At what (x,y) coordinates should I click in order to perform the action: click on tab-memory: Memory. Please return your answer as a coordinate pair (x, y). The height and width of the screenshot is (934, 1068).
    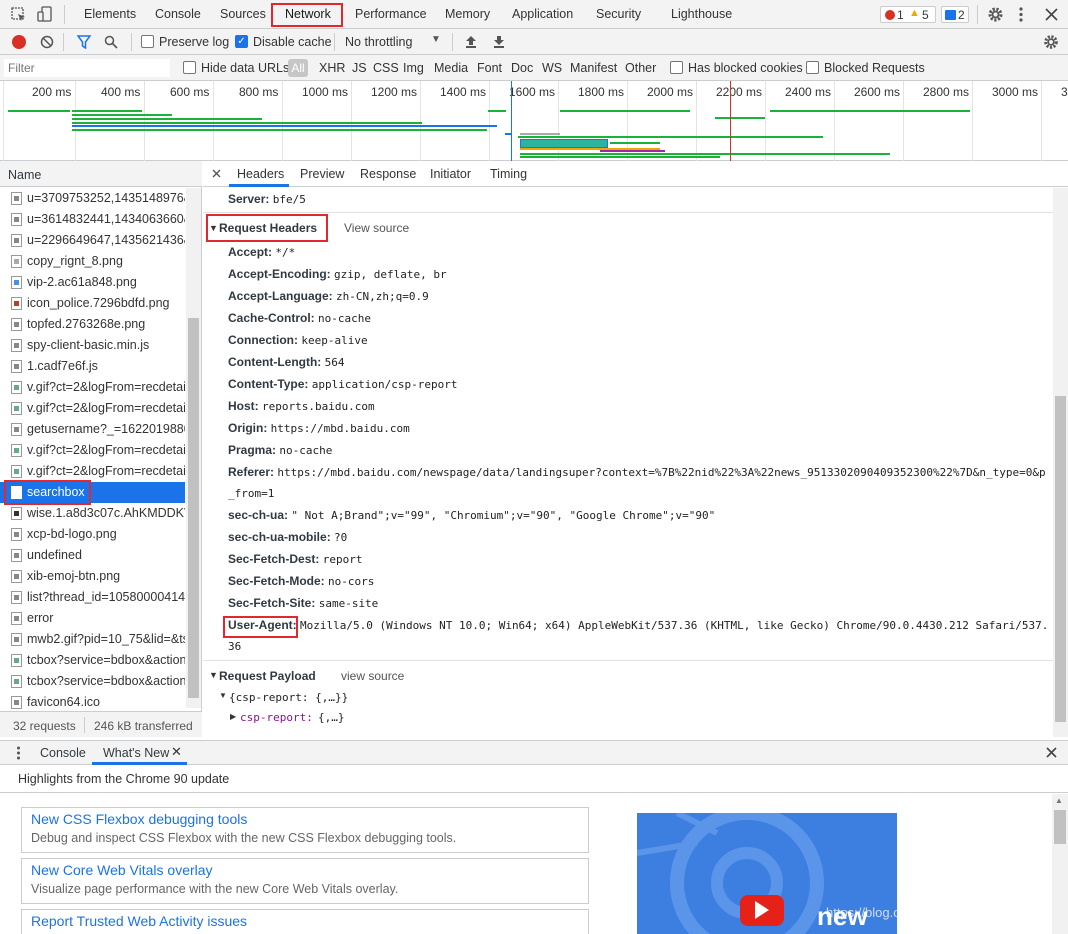
    Looking at the image, I should click on (467, 14).